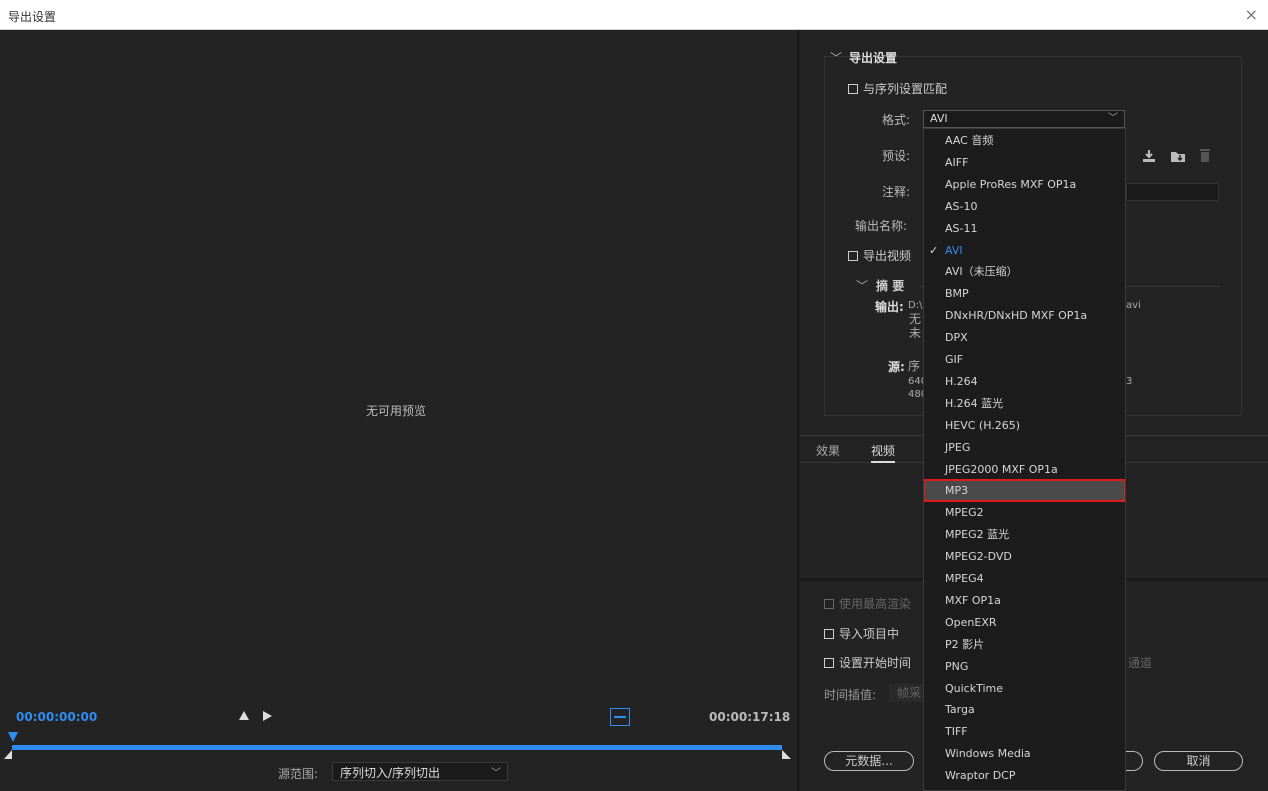 The height and width of the screenshot is (791, 1268). What do you see at coordinates (867, 662) in the screenshot?
I see `set-start-timecode-checkbox: 设置开始时间` at bounding box center [867, 662].